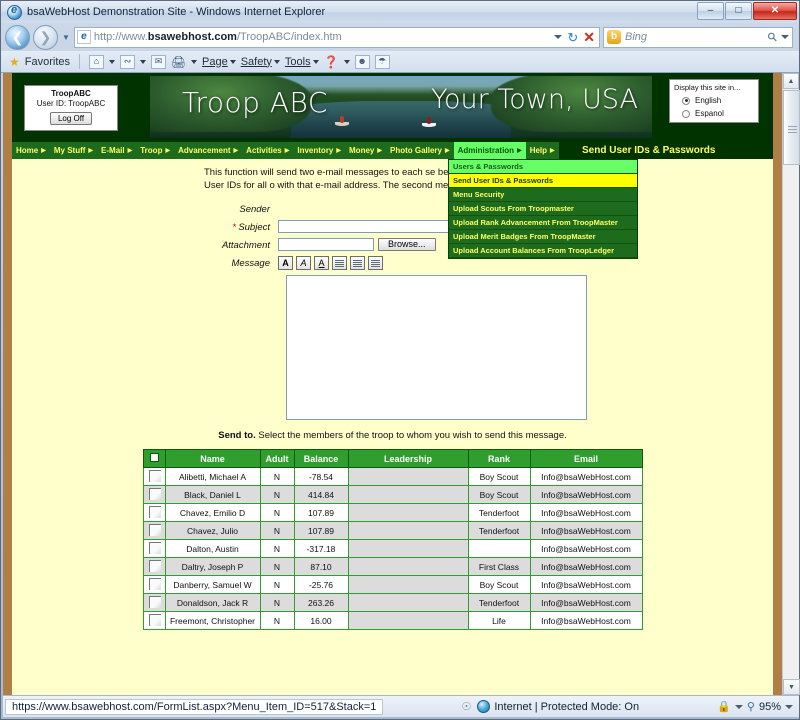  I want to click on column-header-leadership: Leadership, so click(408, 459).